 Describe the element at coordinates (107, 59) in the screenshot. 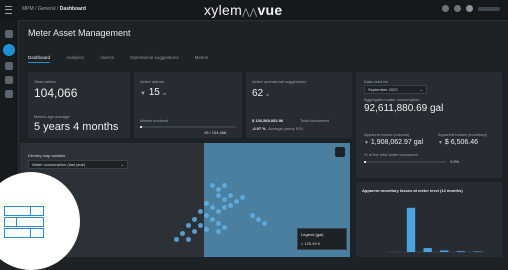

I see `tab-alarms: Alarms` at that location.